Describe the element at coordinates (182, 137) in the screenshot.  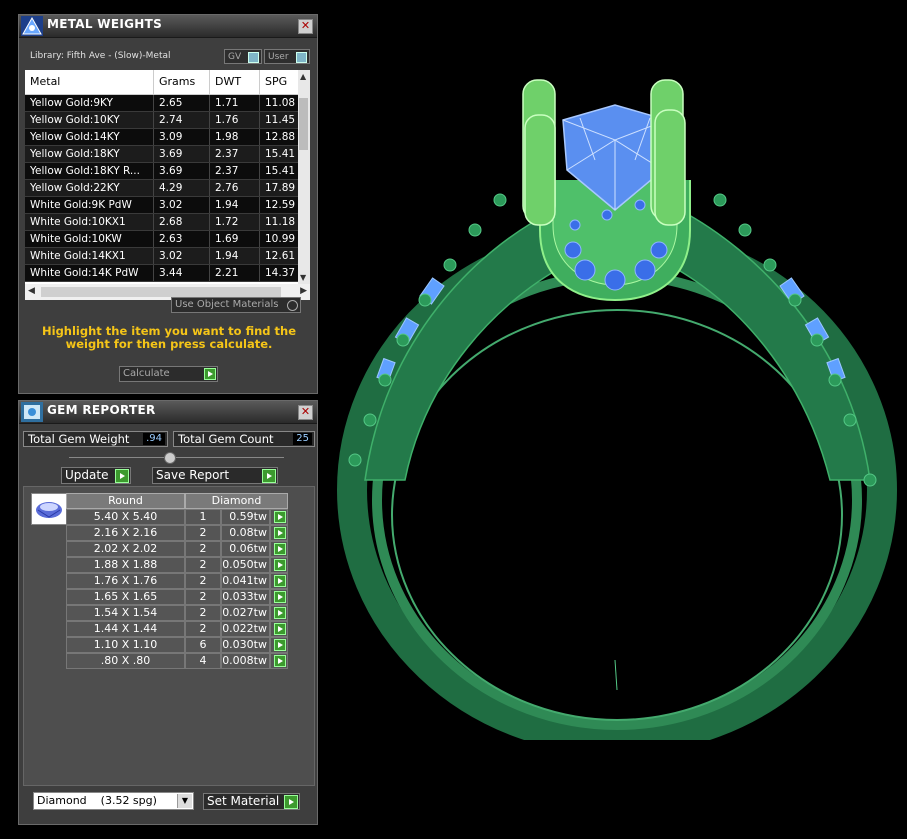
I see `grams-value: 3.09` at that location.